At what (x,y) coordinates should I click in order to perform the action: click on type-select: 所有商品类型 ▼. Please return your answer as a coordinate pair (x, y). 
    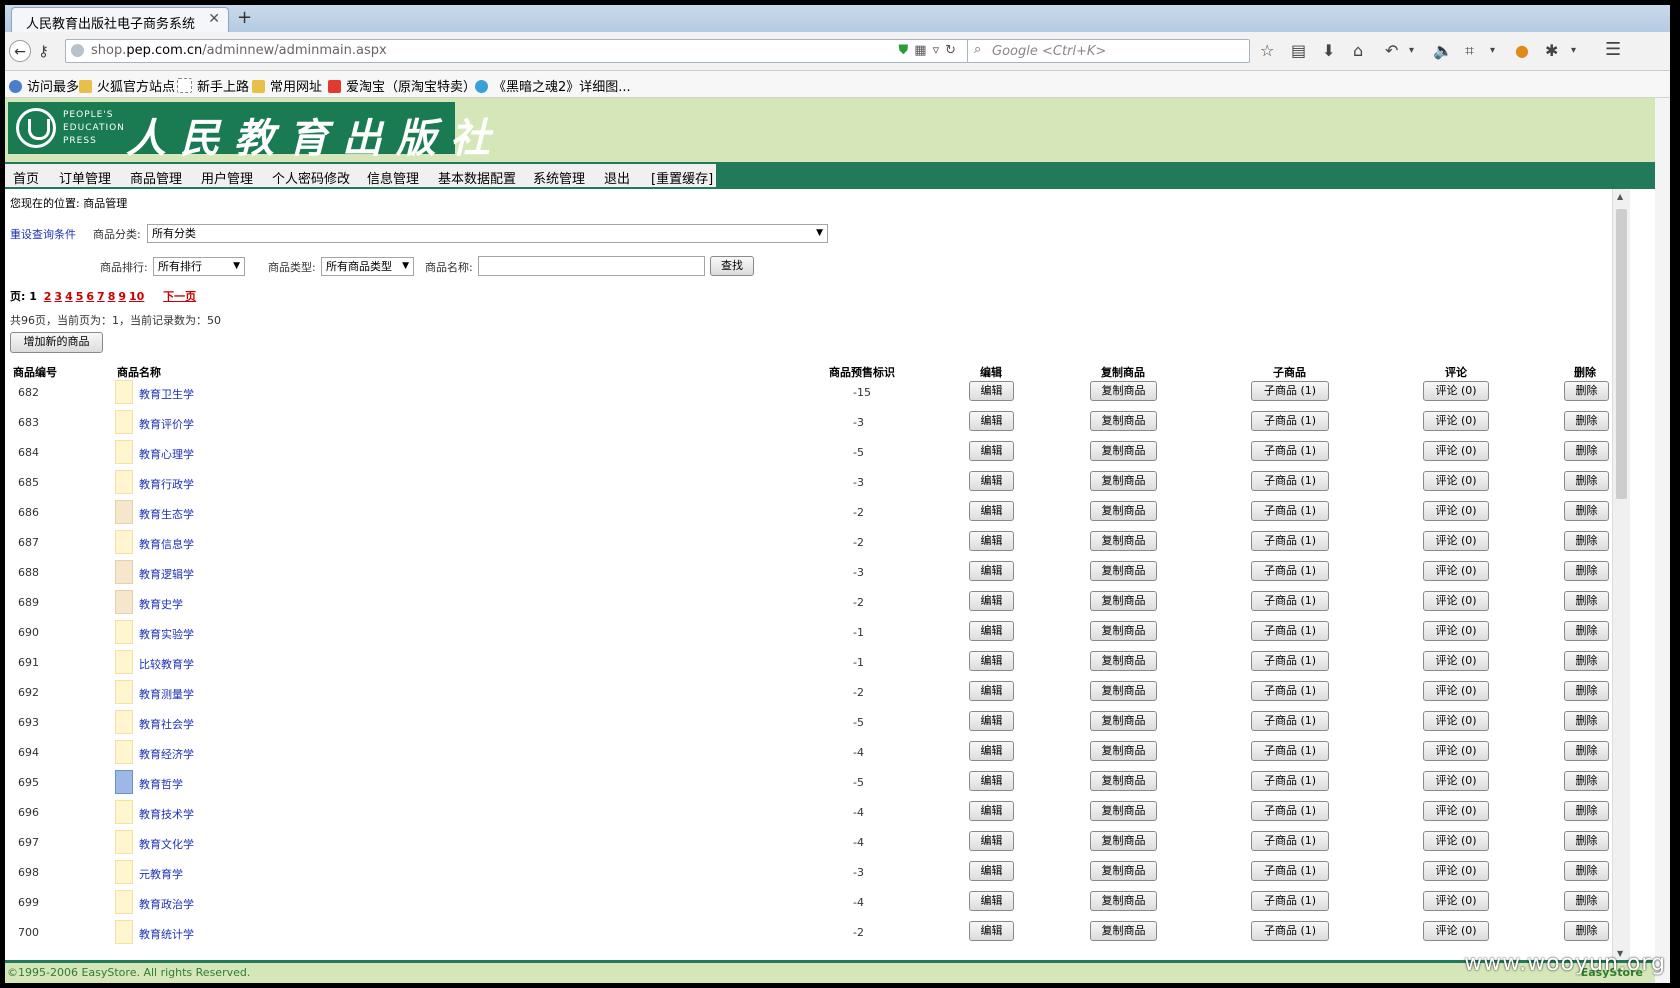
    Looking at the image, I should click on (367, 266).